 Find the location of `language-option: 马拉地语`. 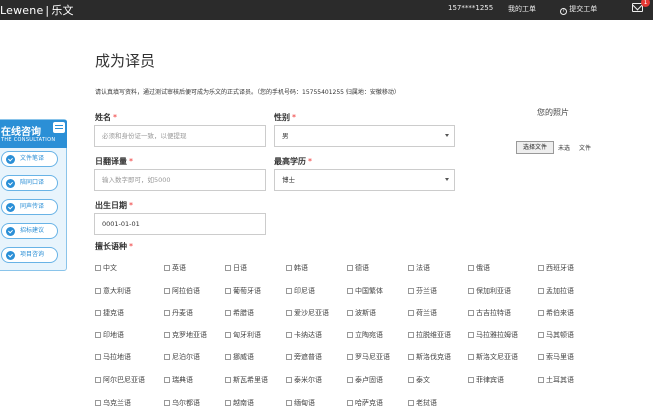

language-option: 马拉地语 is located at coordinates (113, 357).